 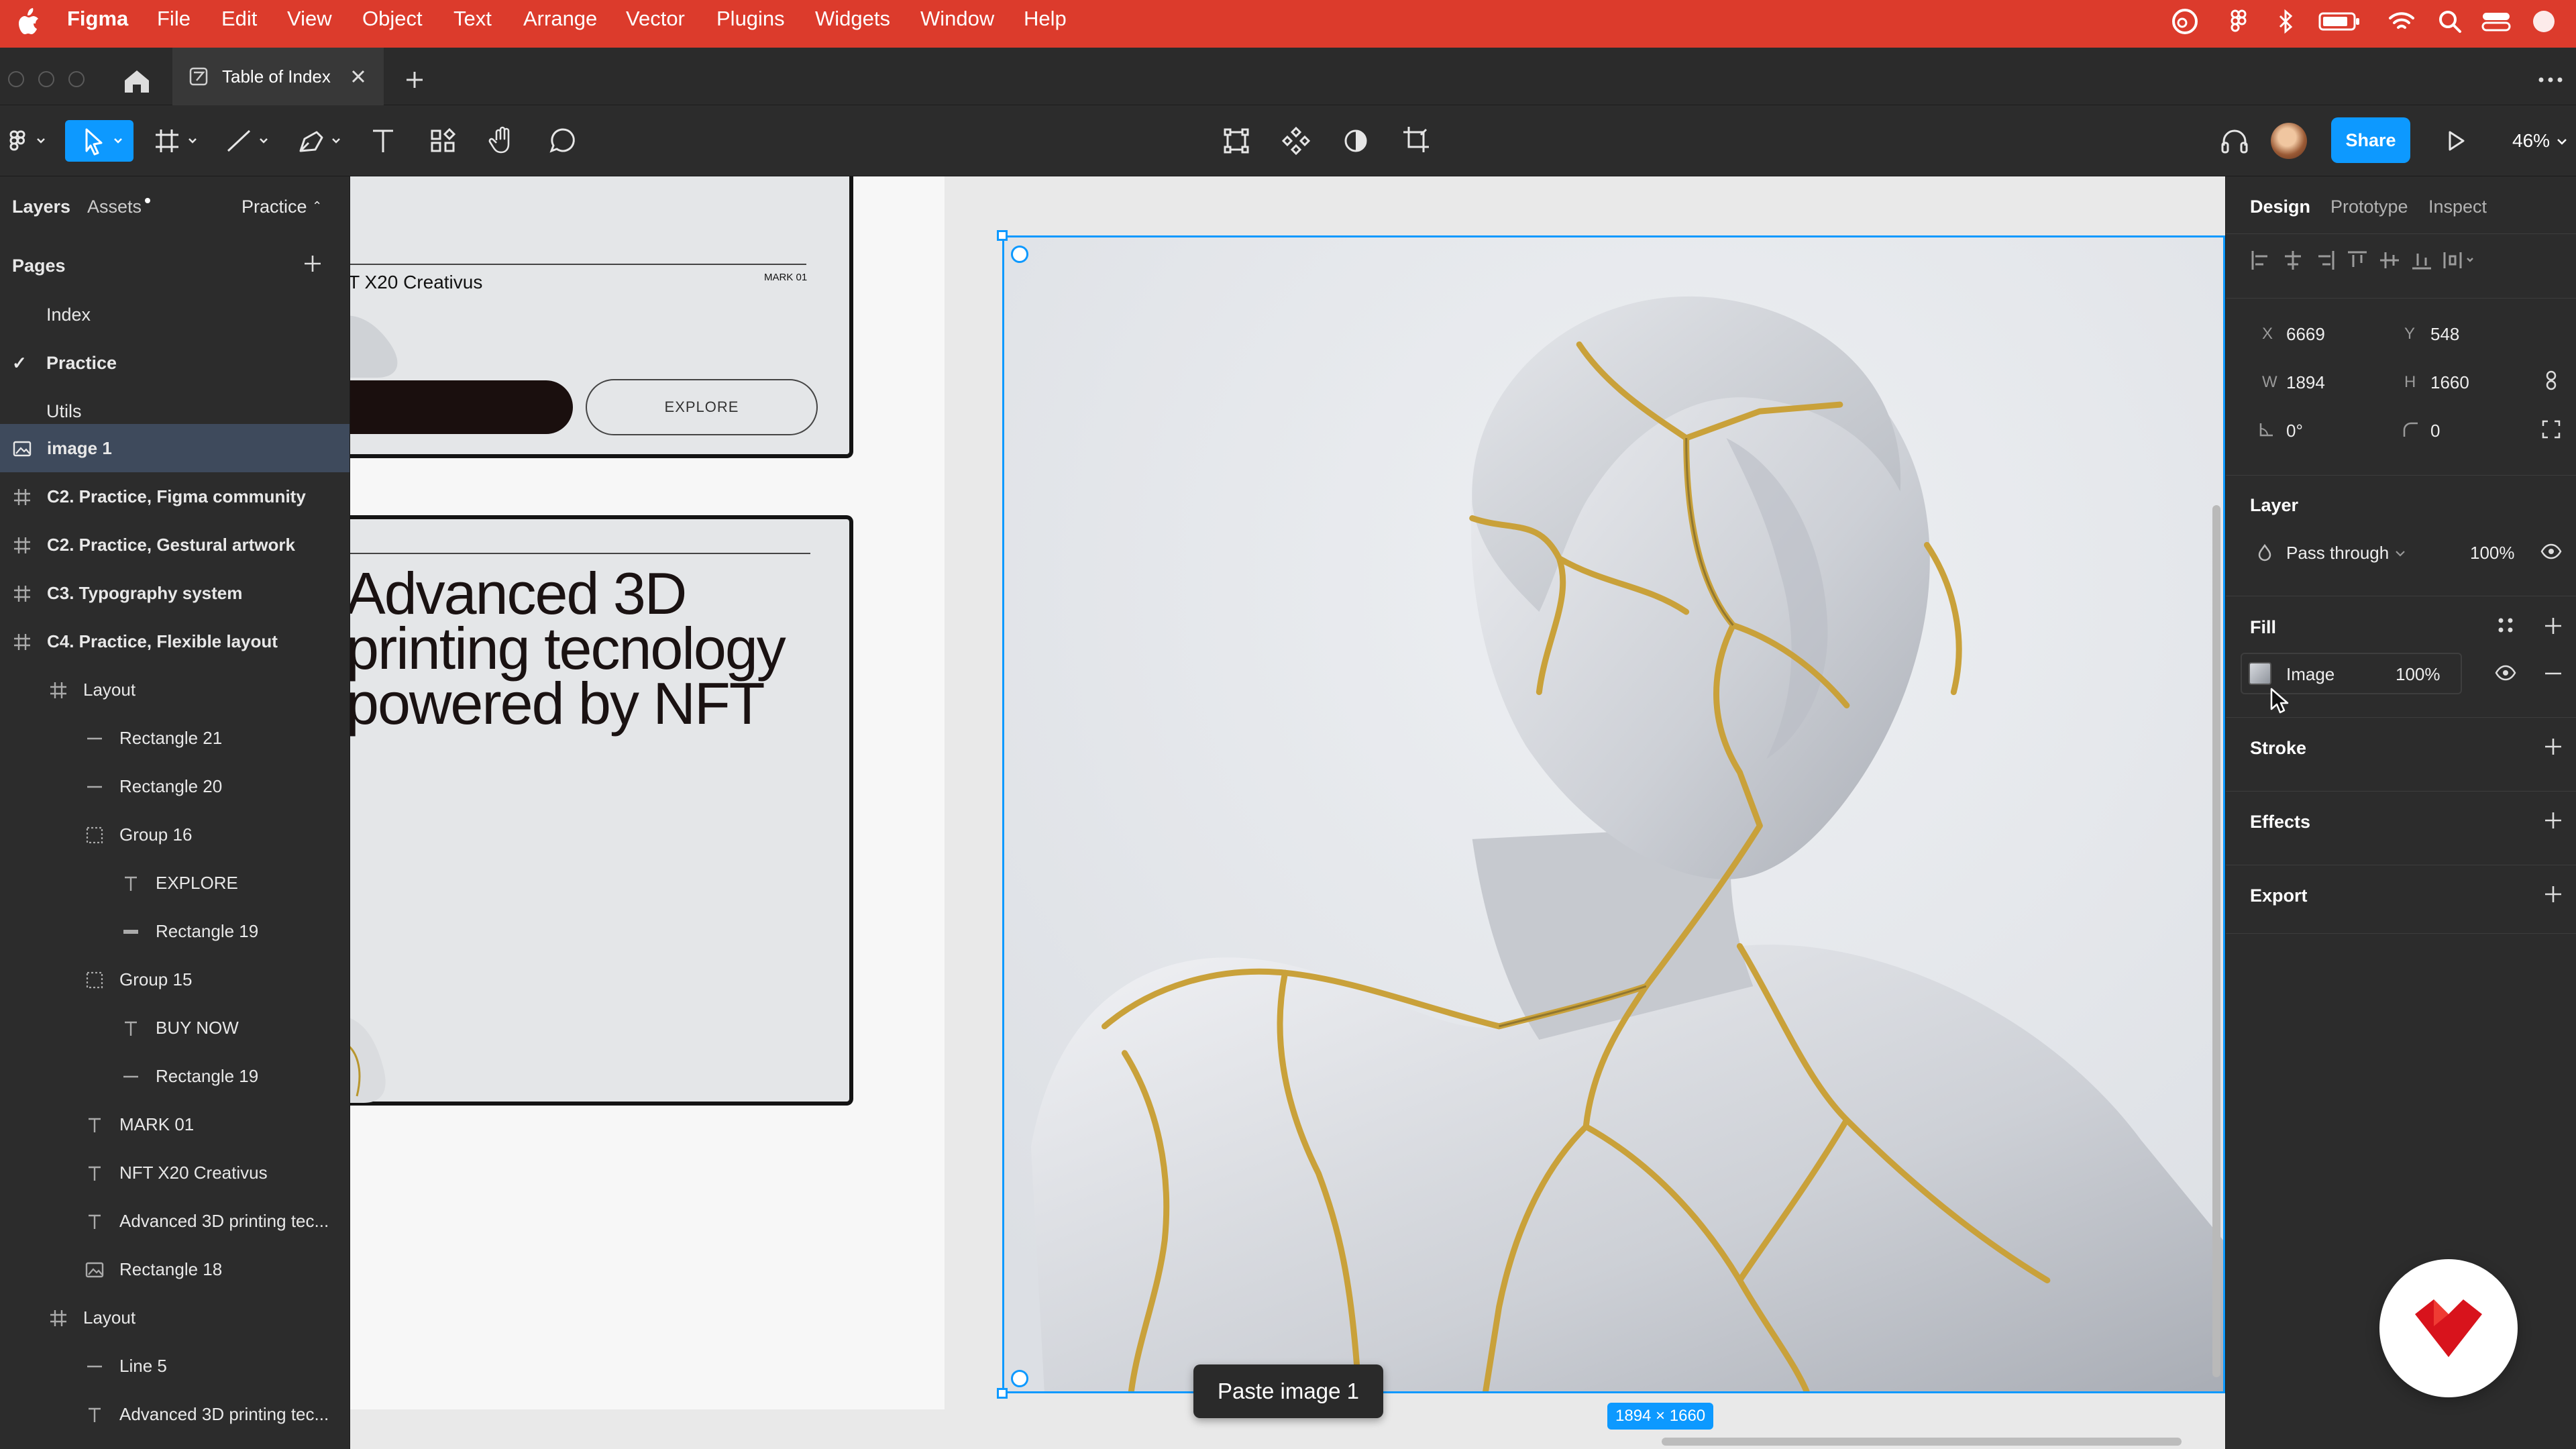 What do you see at coordinates (2435, 431) in the screenshot?
I see `corner-radius-input: 0` at bounding box center [2435, 431].